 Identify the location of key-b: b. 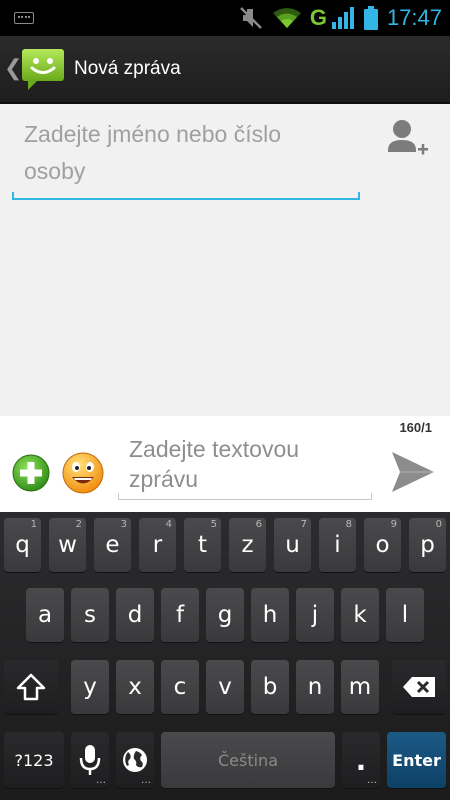
(270, 687).